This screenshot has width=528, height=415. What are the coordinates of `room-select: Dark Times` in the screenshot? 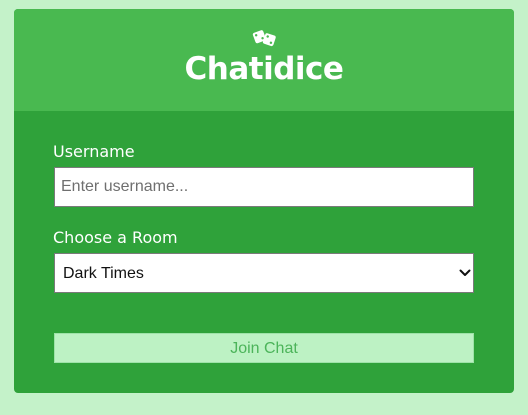 It's located at (264, 273).